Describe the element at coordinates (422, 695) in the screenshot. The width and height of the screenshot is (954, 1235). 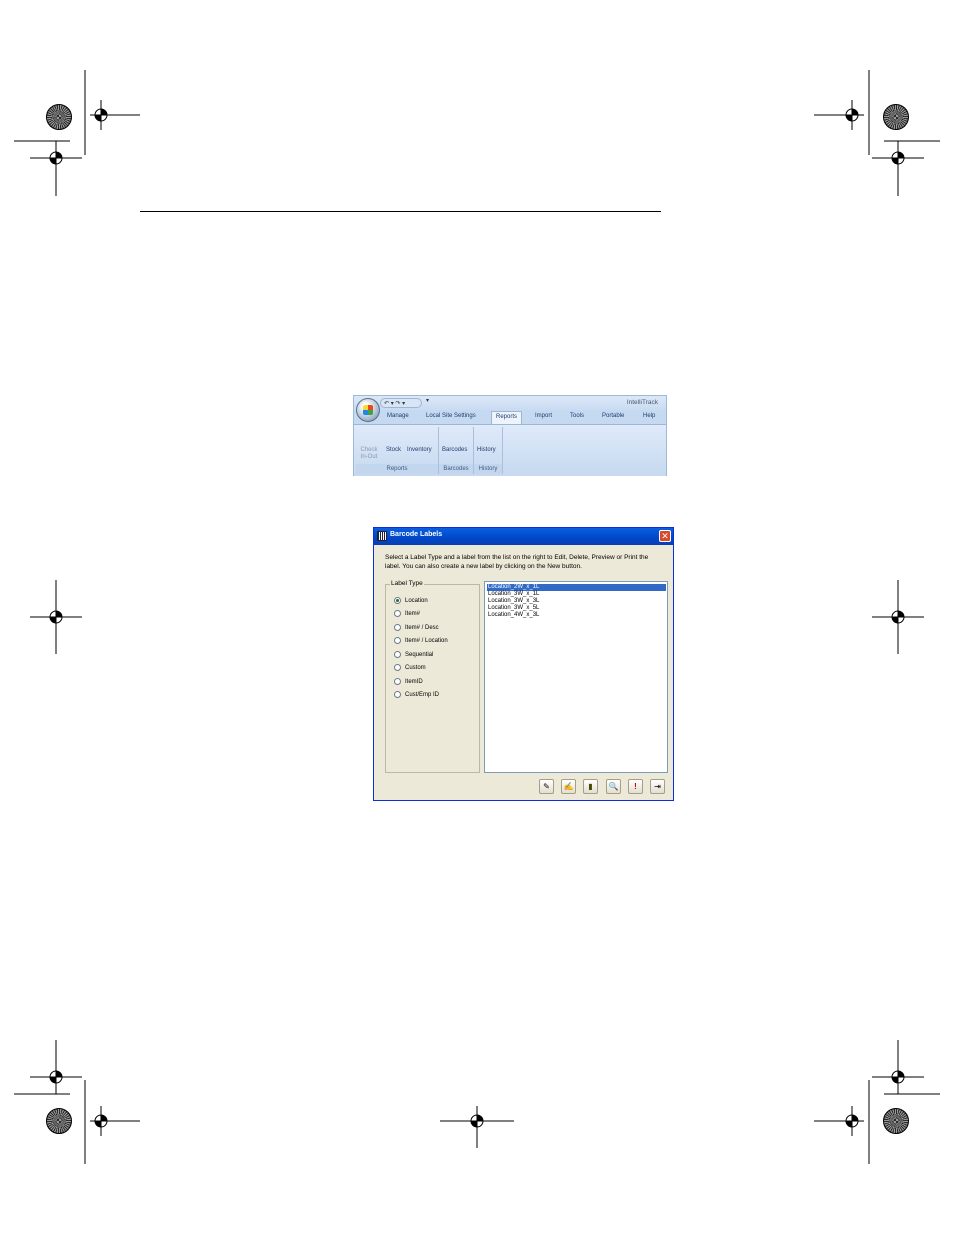
I see `radio-label: Cust/Emp ID` at that location.